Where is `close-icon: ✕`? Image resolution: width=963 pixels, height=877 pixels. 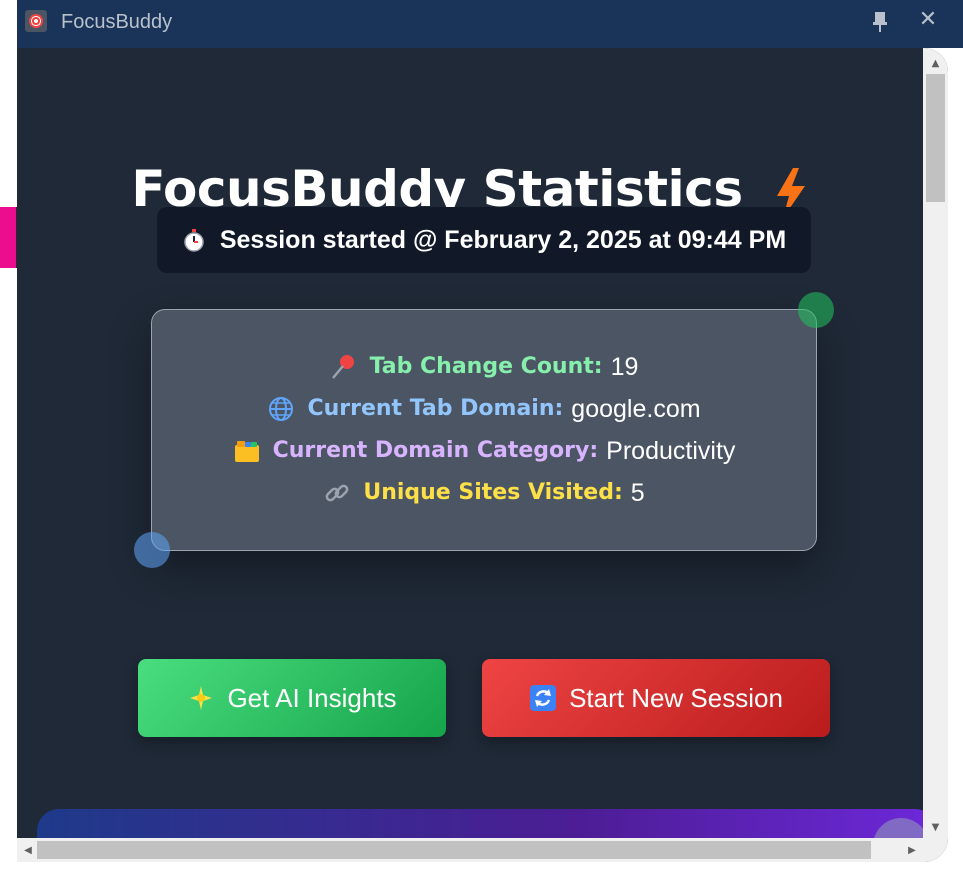 close-icon: ✕ is located at coordinates (928, 20).